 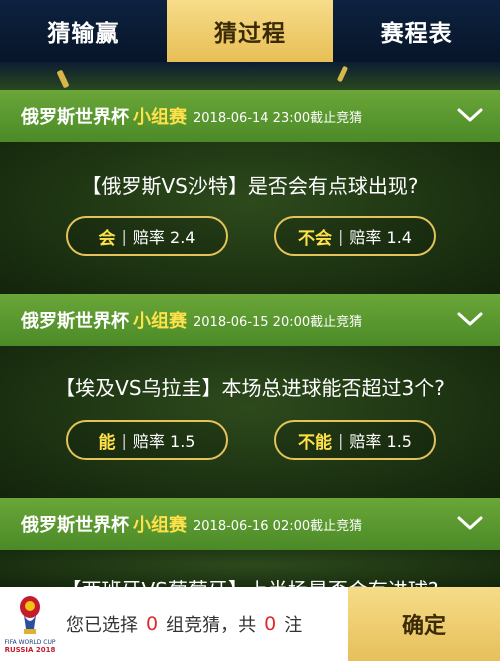 I want to click on match-header: 俄罗斯世界杯 小组赛 2018-06-15 20:00截止竞猜, so click(x=250, y=320).